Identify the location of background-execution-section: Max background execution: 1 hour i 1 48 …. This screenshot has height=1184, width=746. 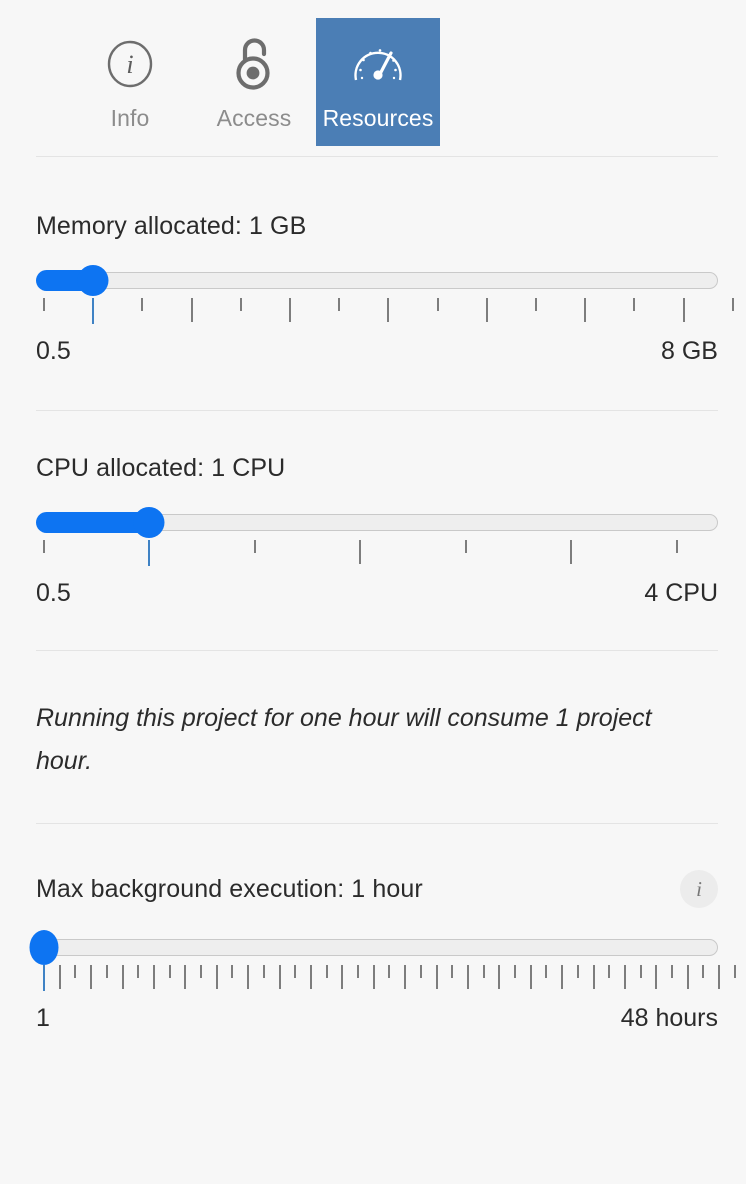
(373, 951).